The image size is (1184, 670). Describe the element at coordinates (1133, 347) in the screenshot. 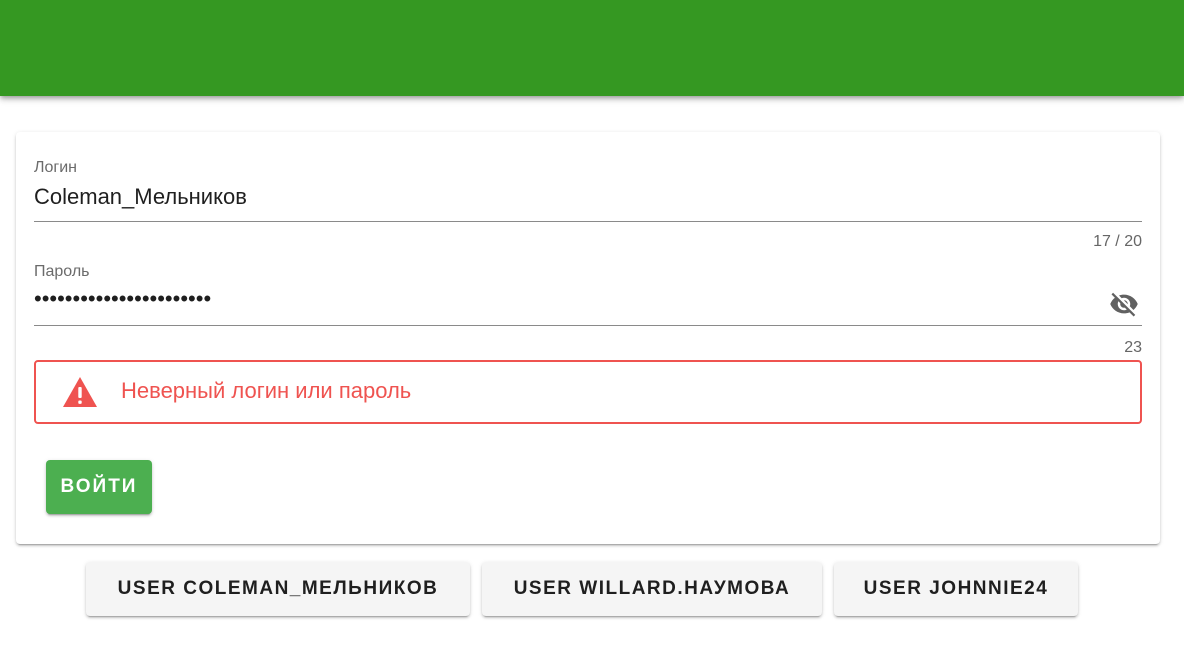

I see `password-char-counter: 23` at that location.